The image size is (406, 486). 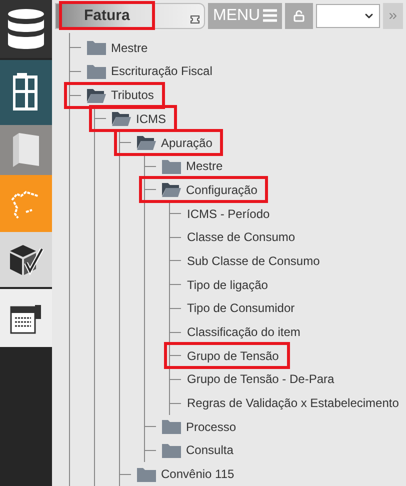 What do you see at coordinates (186, 143) in the screenshot?
I see `tree-item: Apuração` at bounding box center [186, 143].